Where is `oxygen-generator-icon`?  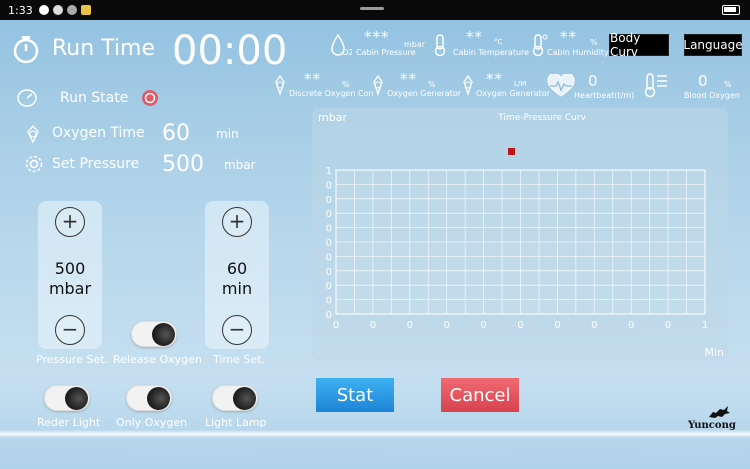
oxygen-generator-icon is located at coordinates (378, 85).